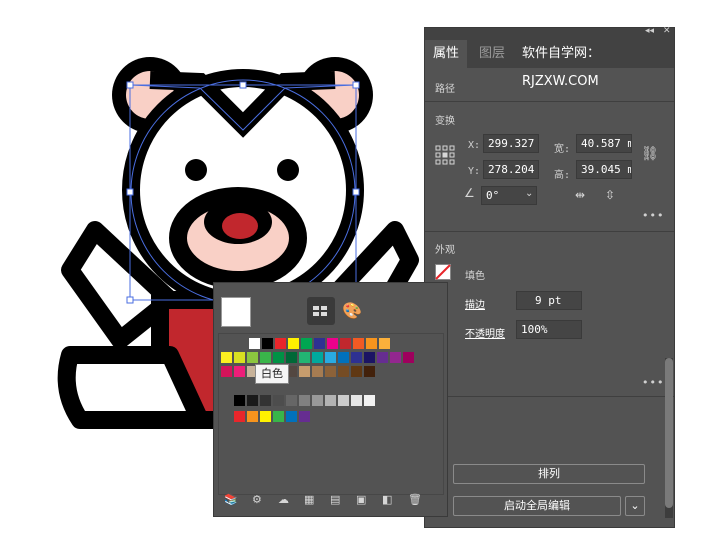 The image size is (702, 556). Describe the element at coordinates (415, 499) in the screenshot. I see `delete-icon: 🗑` at that location.